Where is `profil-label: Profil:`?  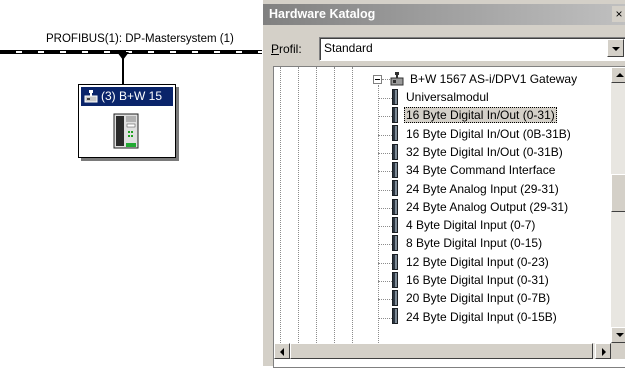 profil-label: Profil: is located at coordinates (286, 49).